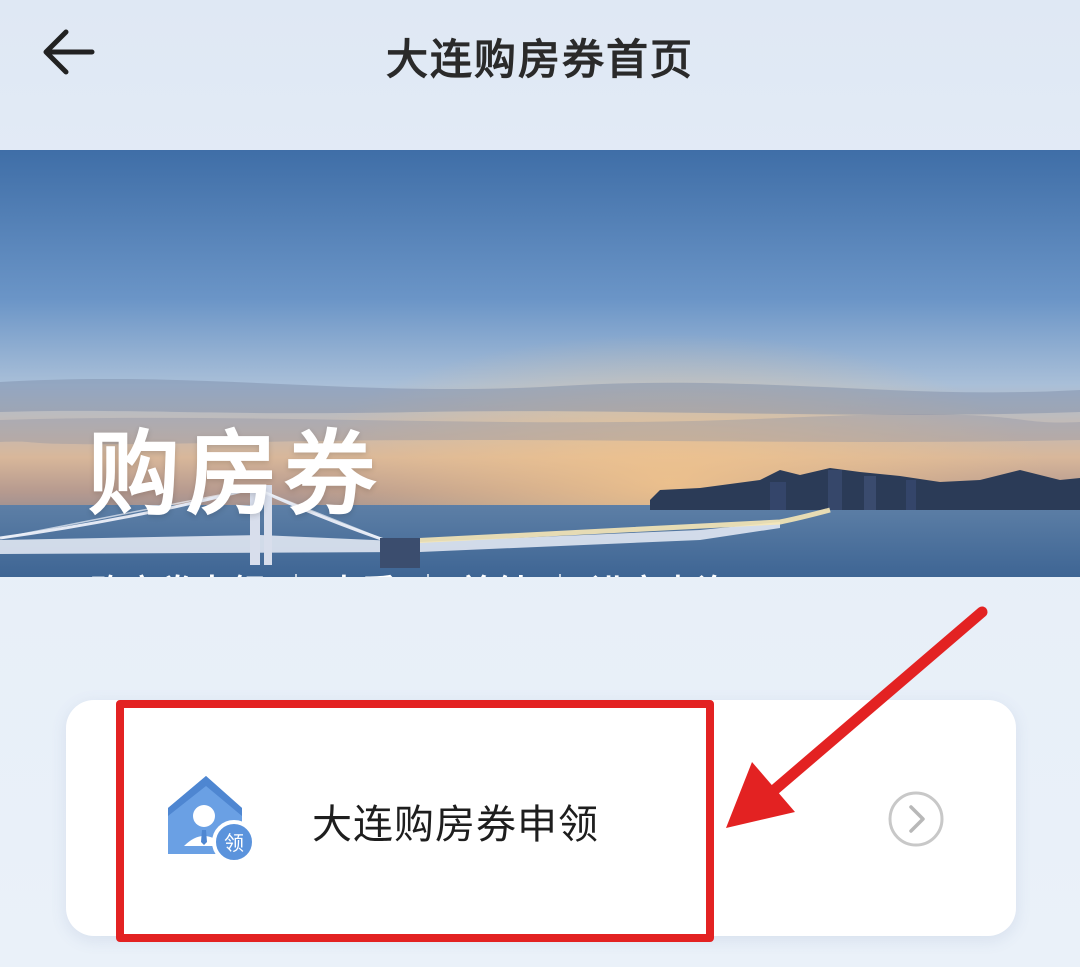 This screenshot has width=1080, height=967. What do you see at coordinates (455, 825) in the screenshot?
I see `apply-card-label: 大连购房券申领` at bounding box center [455, 825].